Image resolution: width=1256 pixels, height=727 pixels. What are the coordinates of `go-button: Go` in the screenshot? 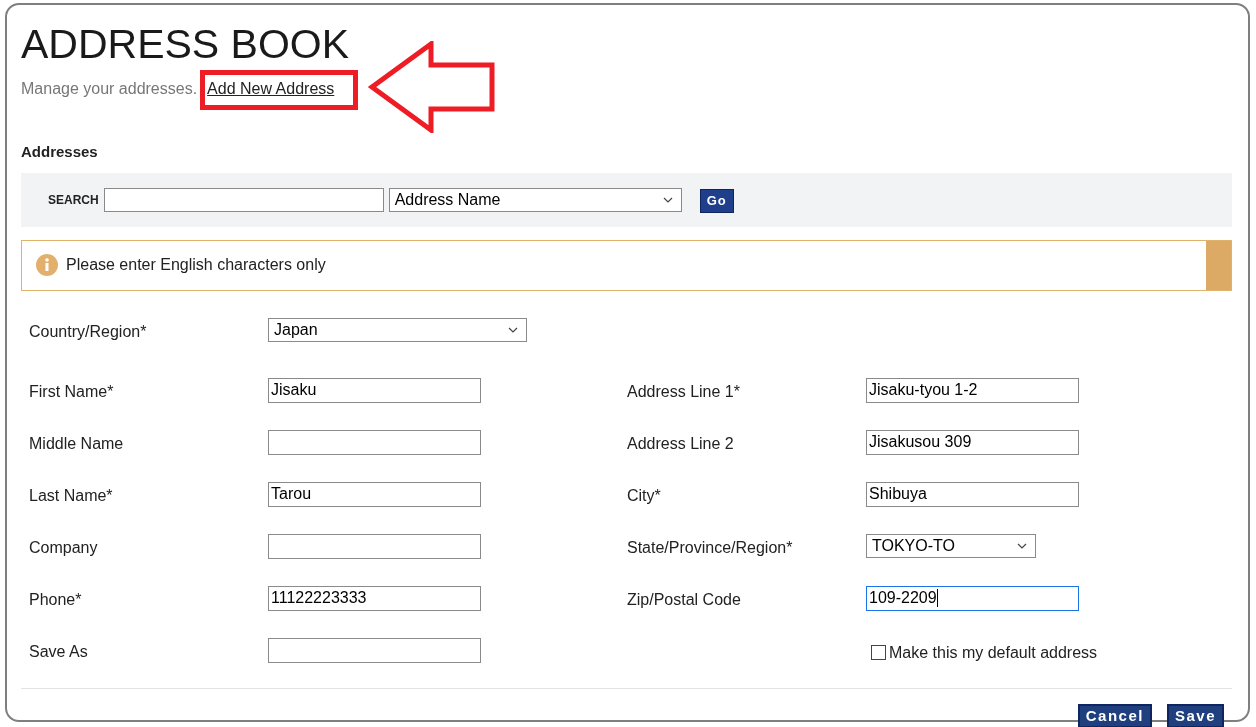 It's located at (716, 201).